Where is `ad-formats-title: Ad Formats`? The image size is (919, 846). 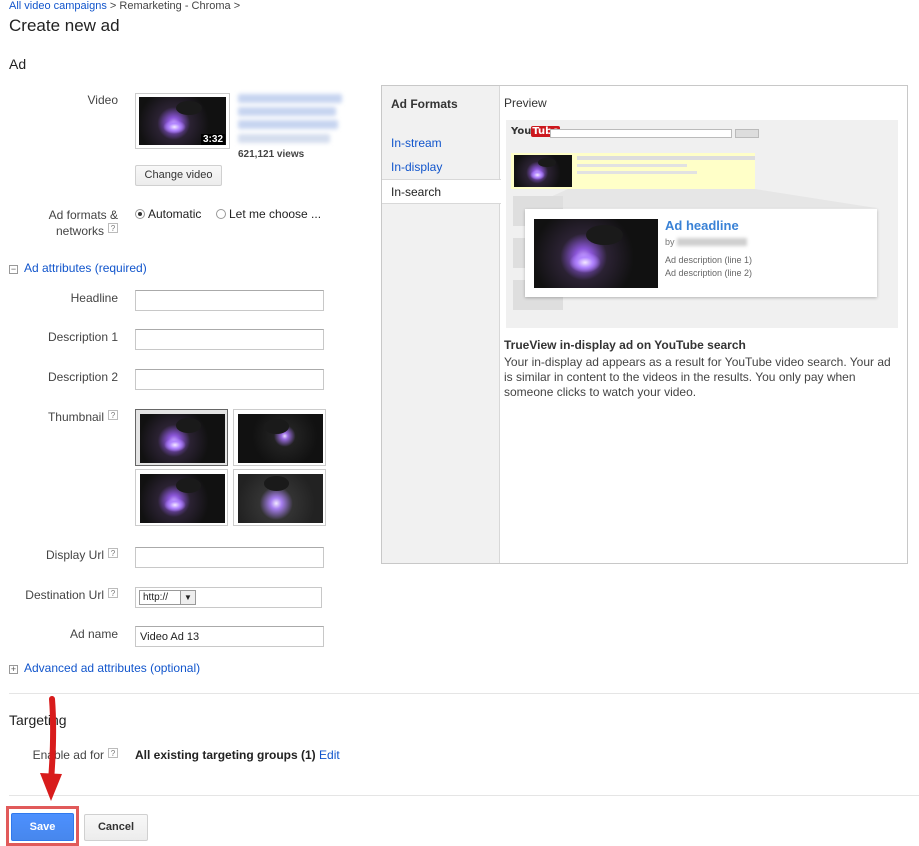 ad-formats-title: Ad Formats is located at coordinates (424, 104).